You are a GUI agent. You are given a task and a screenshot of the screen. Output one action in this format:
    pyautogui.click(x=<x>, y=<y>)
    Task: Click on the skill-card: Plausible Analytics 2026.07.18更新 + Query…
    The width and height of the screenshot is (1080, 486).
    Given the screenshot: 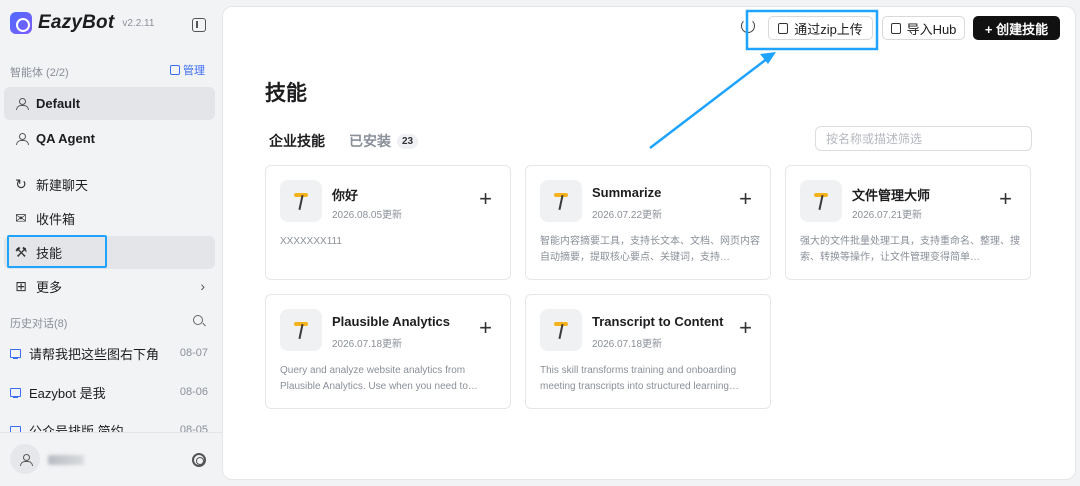 What is the action you would take?
    pyautogui.click(x=388, y=351)
    